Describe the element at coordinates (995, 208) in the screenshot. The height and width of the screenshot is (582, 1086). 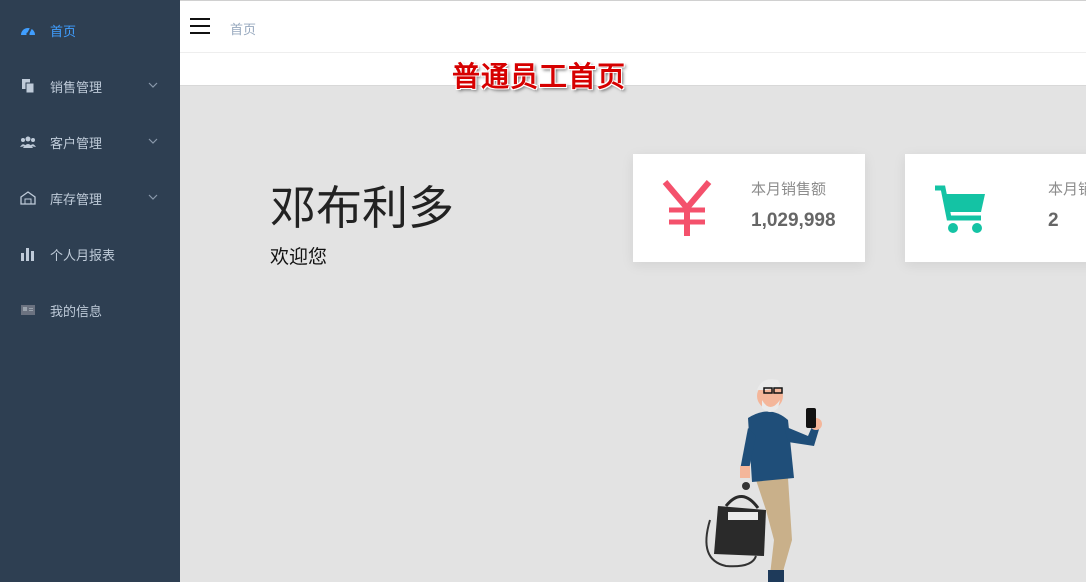
I see `orders-card: 本月销 2` at that location.